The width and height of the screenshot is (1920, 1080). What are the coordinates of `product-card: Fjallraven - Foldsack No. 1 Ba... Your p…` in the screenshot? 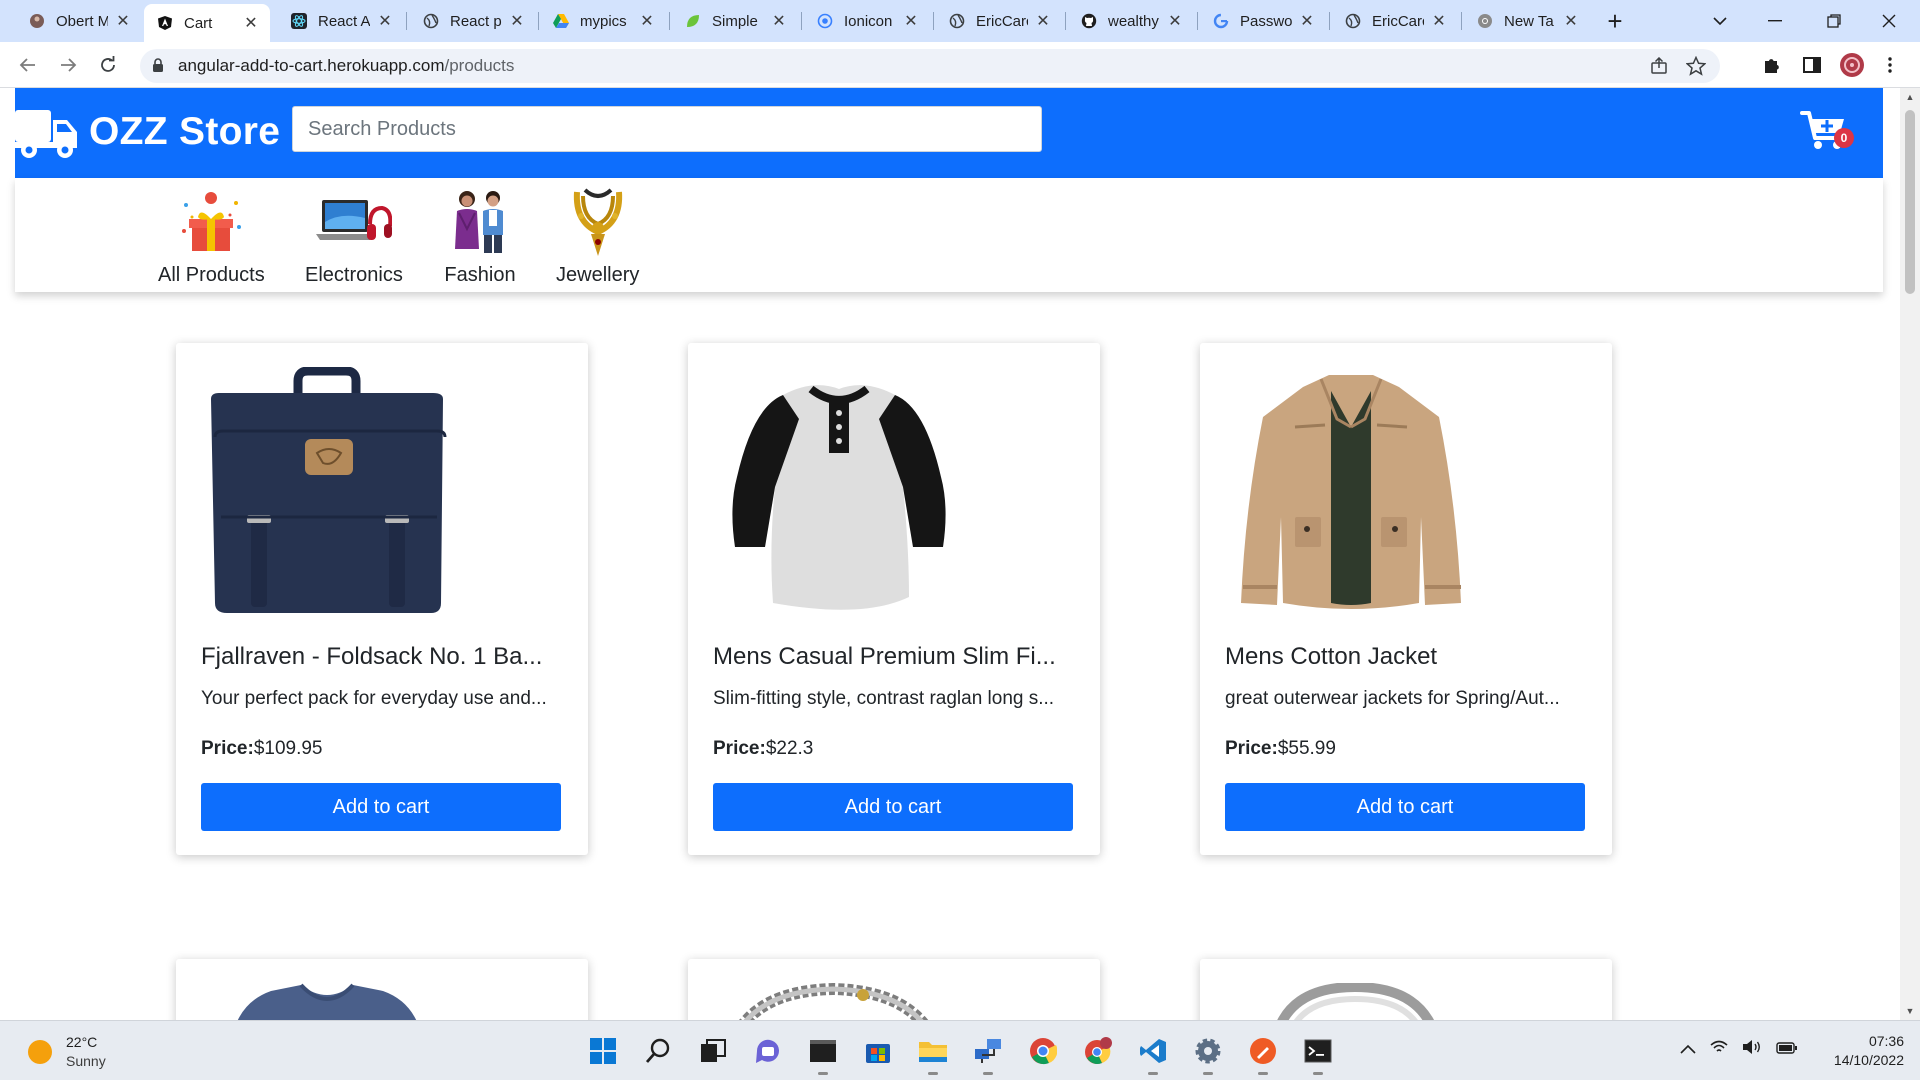 It's located at (382, 599).